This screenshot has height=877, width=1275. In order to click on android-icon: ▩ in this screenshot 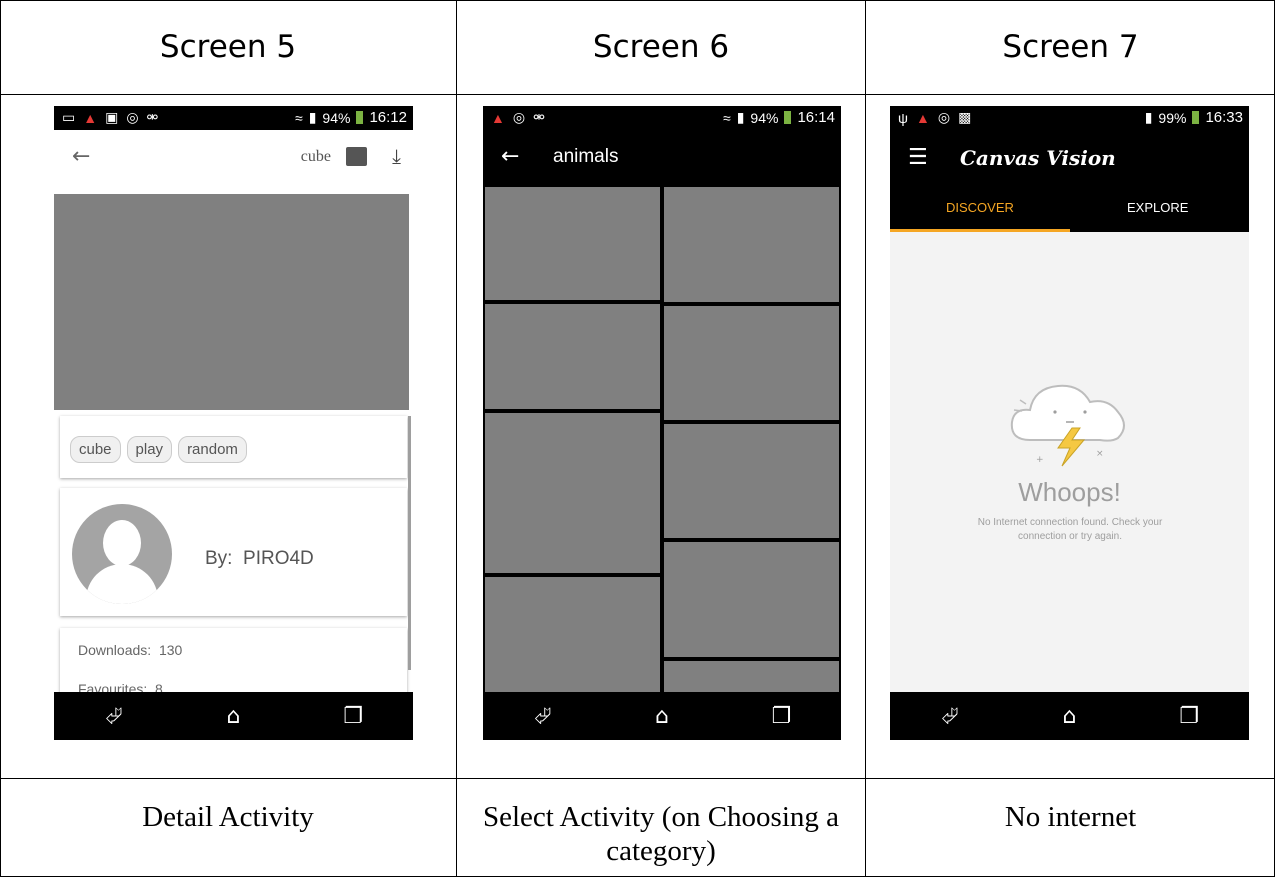, I will do `click(965, 117)`.